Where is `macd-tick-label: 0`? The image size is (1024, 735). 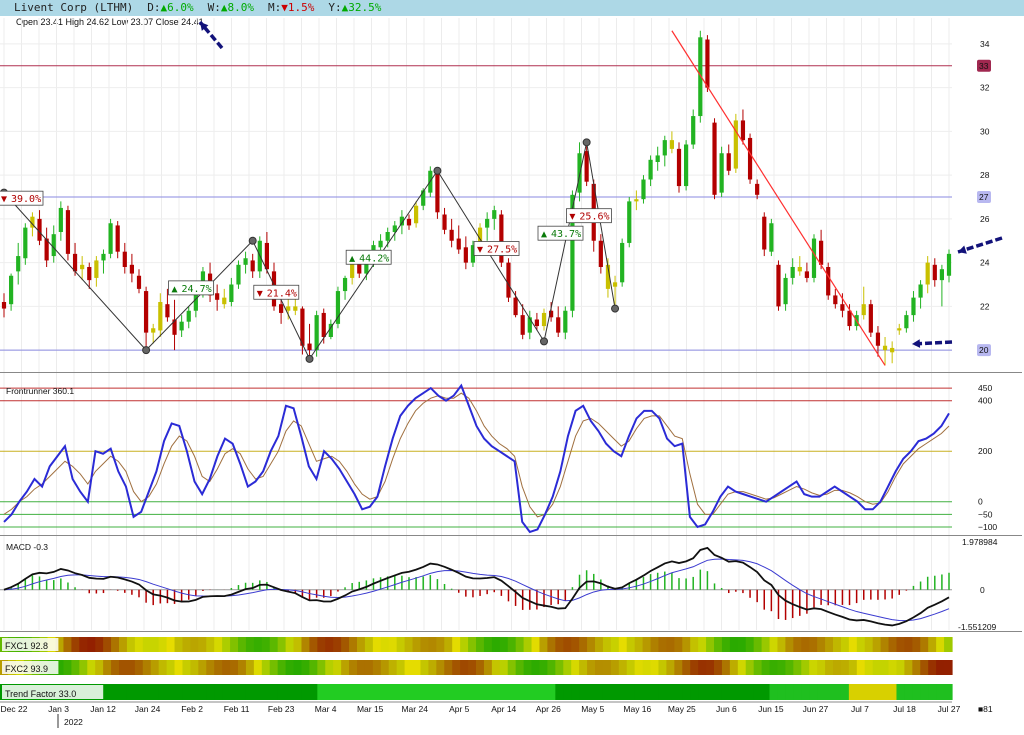
macd-tick-label: 0 is located at coordinates (982, 590).